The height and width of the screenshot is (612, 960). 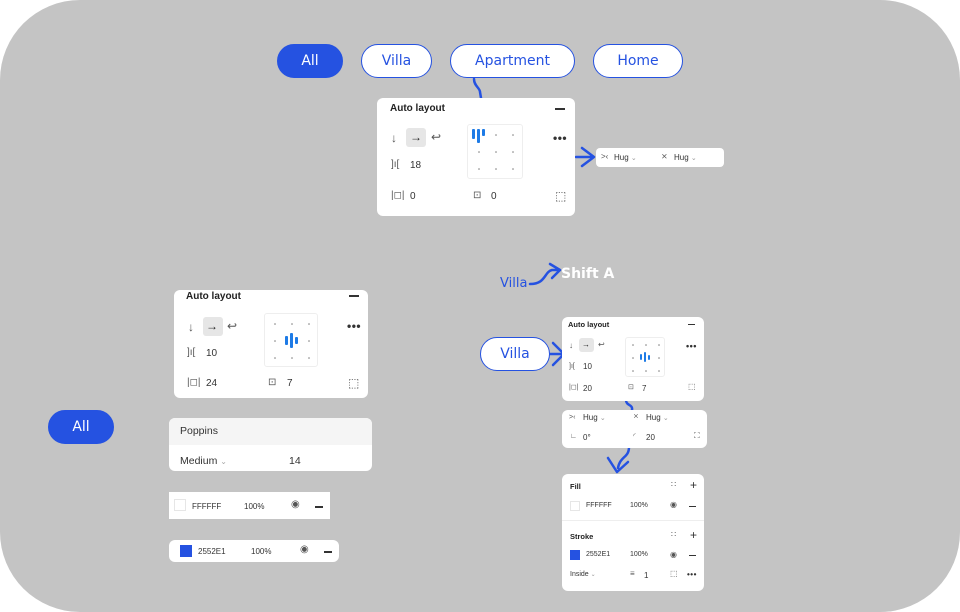 I want to click on stroke-position-select: Inside ⌄, so click(x=583, y=574).